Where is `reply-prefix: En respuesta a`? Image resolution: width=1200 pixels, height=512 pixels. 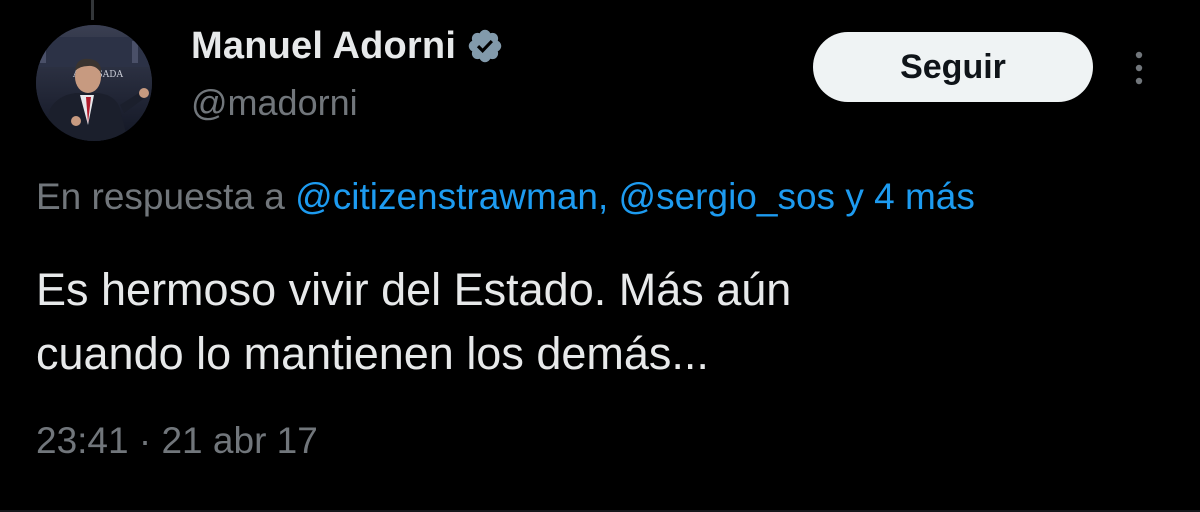 reply-prefix: En respuesta a is located at coordinates (166, 196).